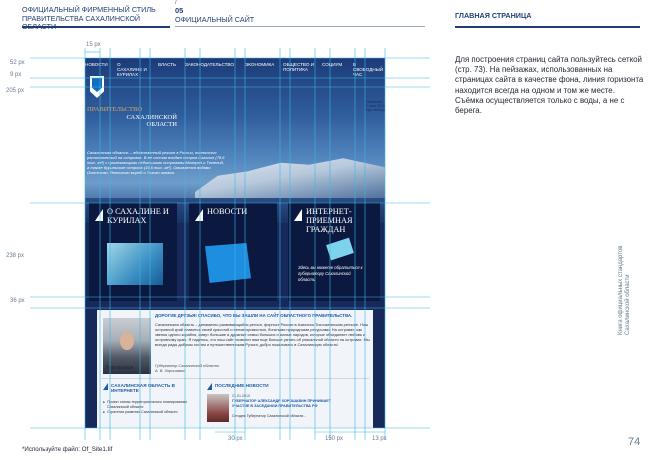 Image resolution: width=660 pixels, height=460 pixels. What do you see at coordinates (161, 124) in the screenshot?
I see `site-logo-line3: ОБЛАСТИ` at bounding box center [161, 124].